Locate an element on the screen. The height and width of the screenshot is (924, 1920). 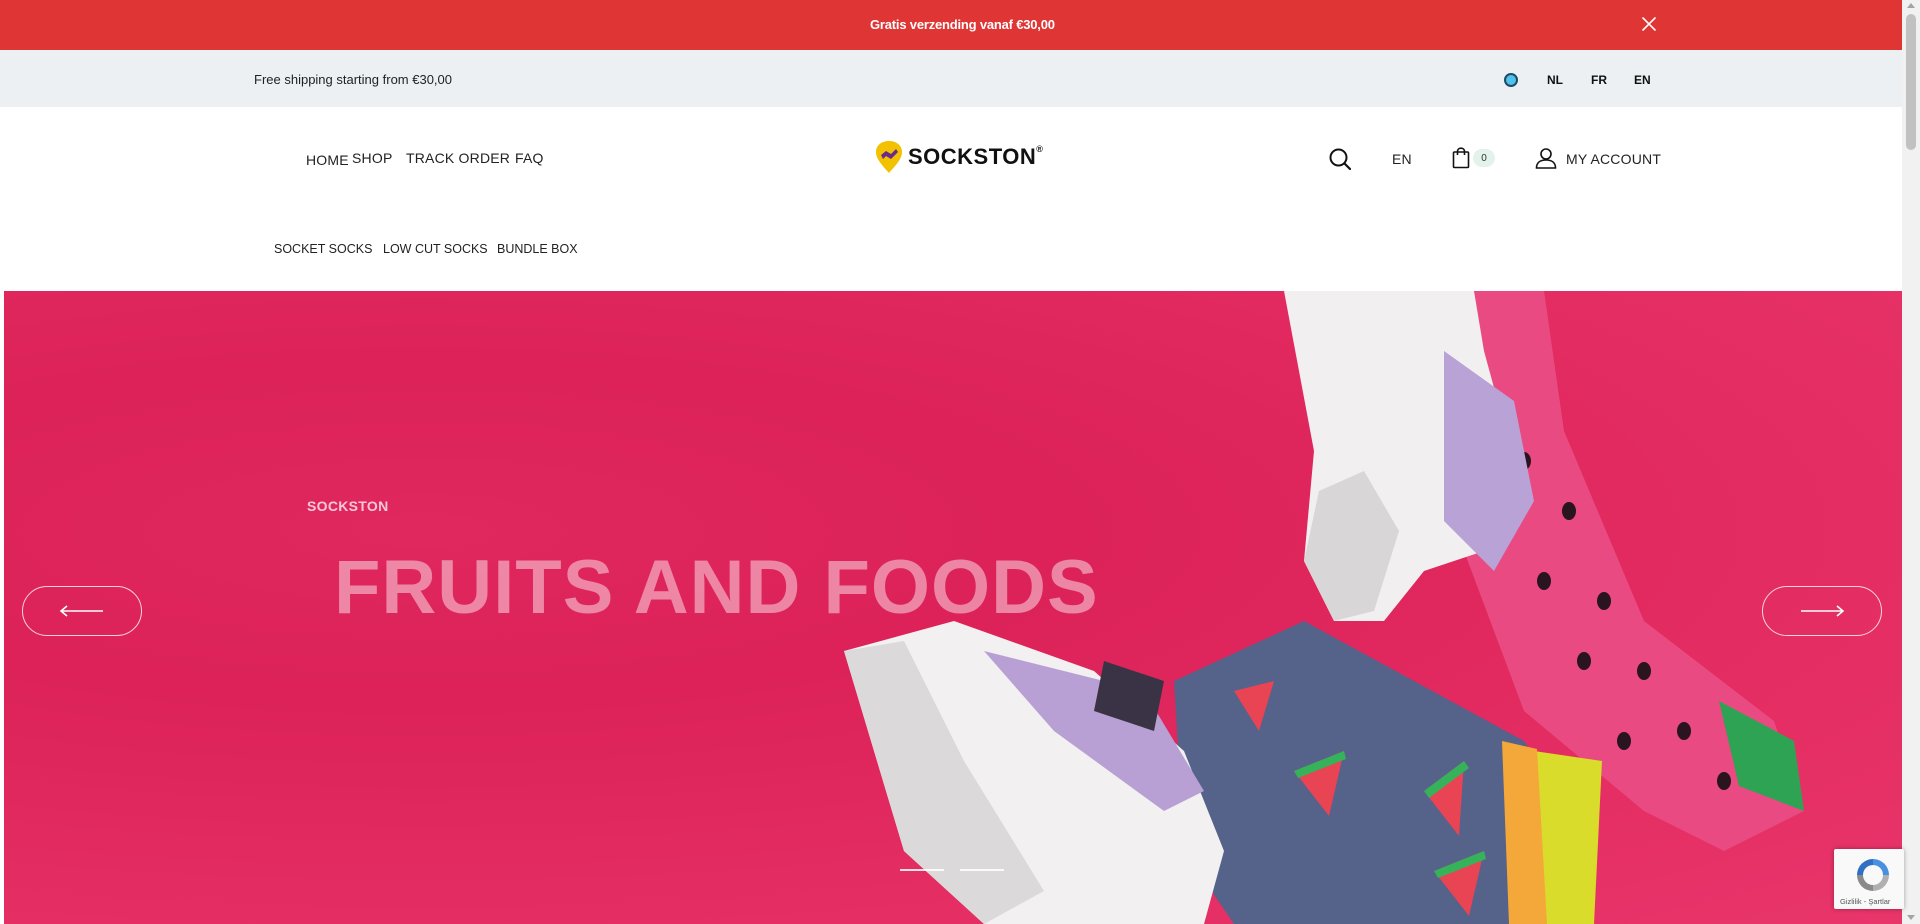
recaptcha-badge: Gizlilik - Şartlar is located at coordinates (1869, 879).